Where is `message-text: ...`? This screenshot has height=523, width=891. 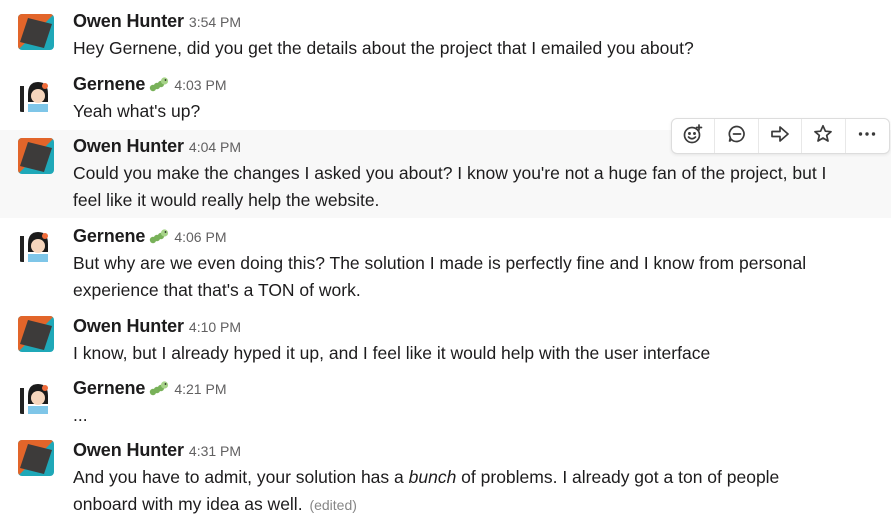 message-text: ... is located at coordinates (475, 415).